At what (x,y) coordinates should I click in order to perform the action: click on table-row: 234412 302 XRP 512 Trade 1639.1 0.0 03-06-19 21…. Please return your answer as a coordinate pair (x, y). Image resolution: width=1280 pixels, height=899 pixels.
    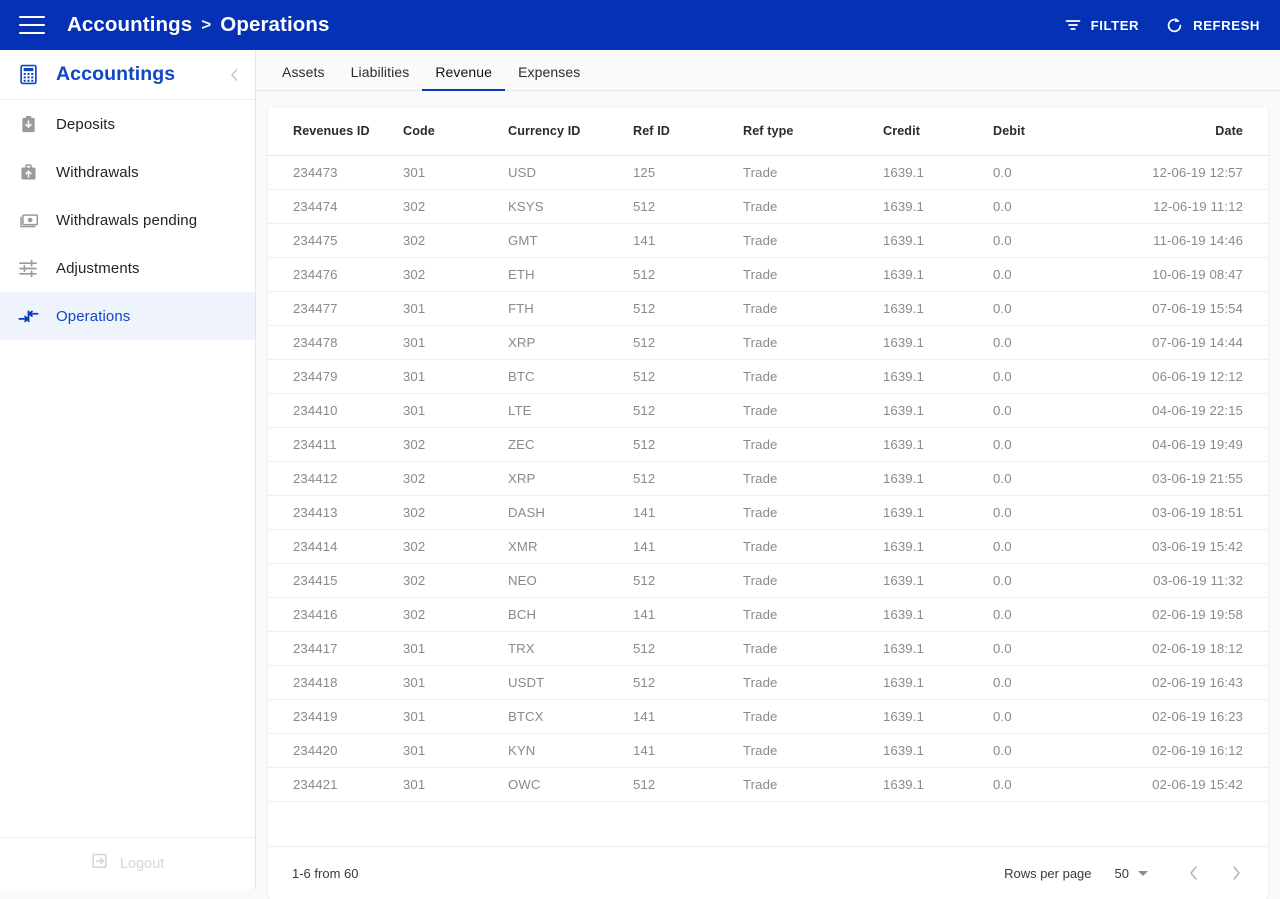
    Looking at the image, I should click on (768, 478).